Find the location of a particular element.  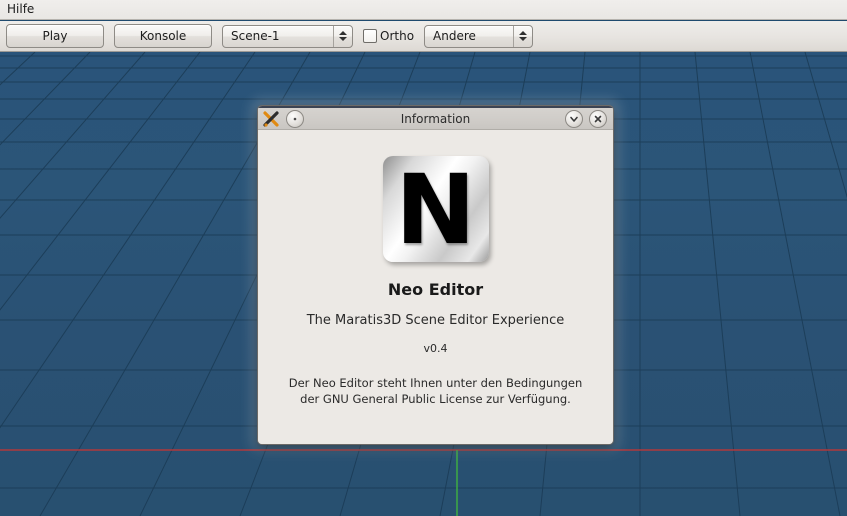

dialog-titlebar: Information is located at coordinates (435, 118).